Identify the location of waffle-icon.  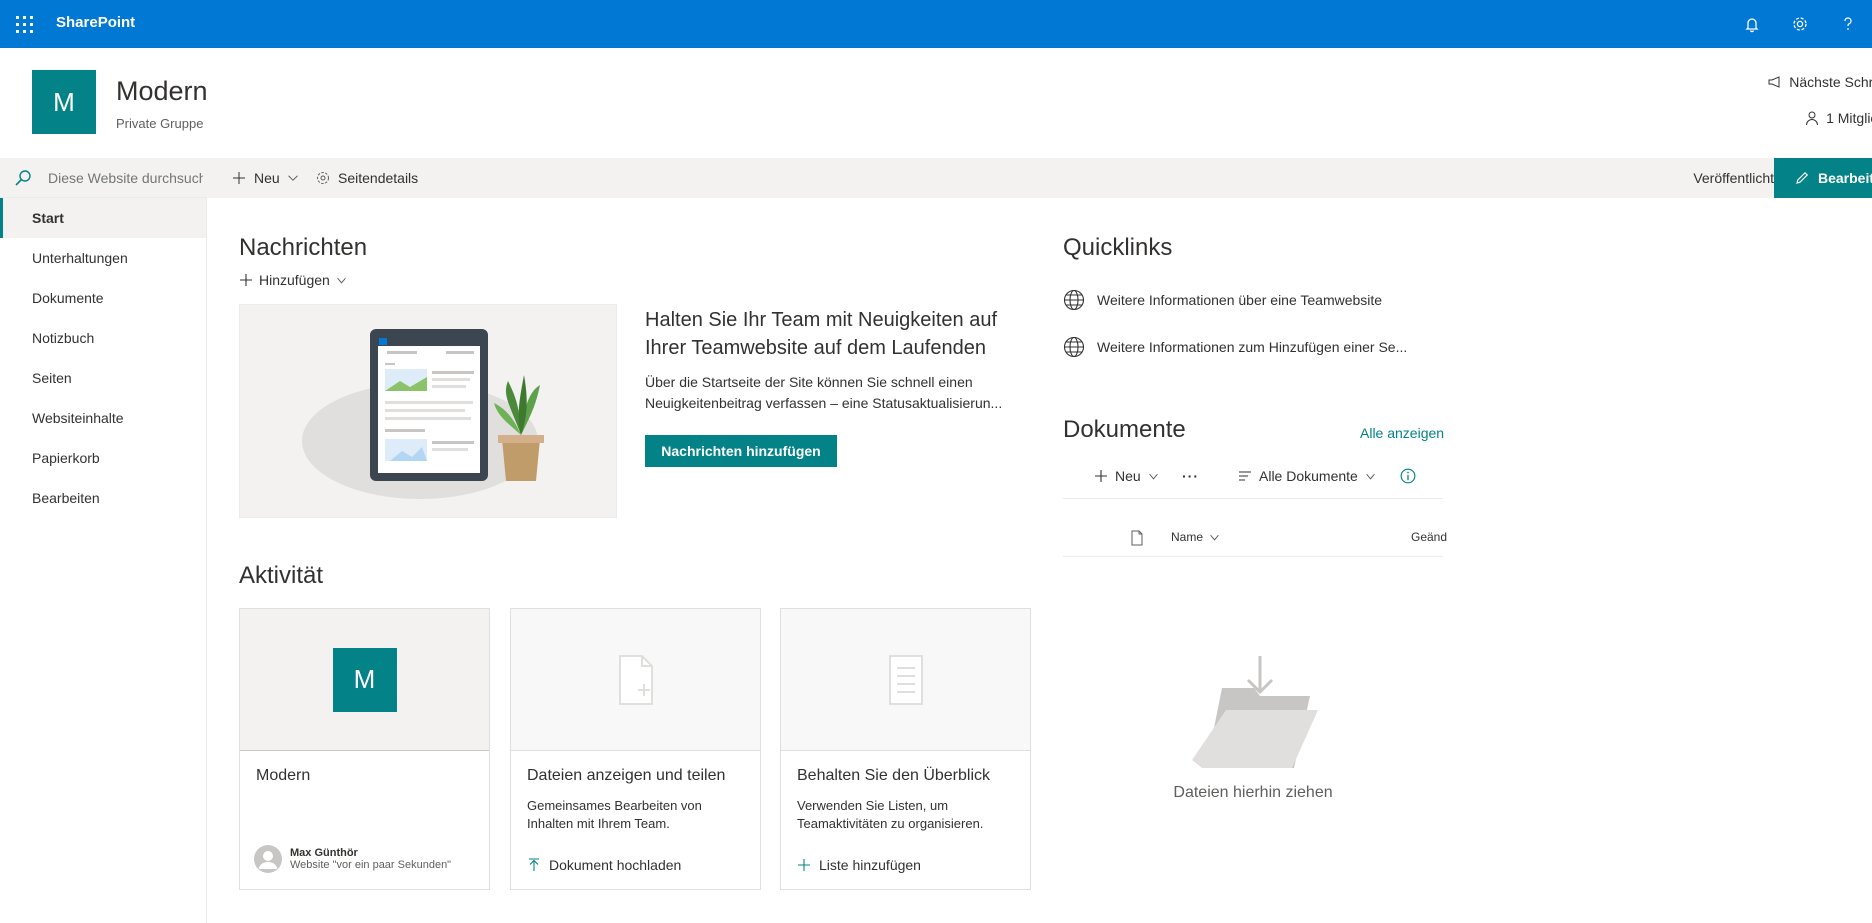
(24, 24).